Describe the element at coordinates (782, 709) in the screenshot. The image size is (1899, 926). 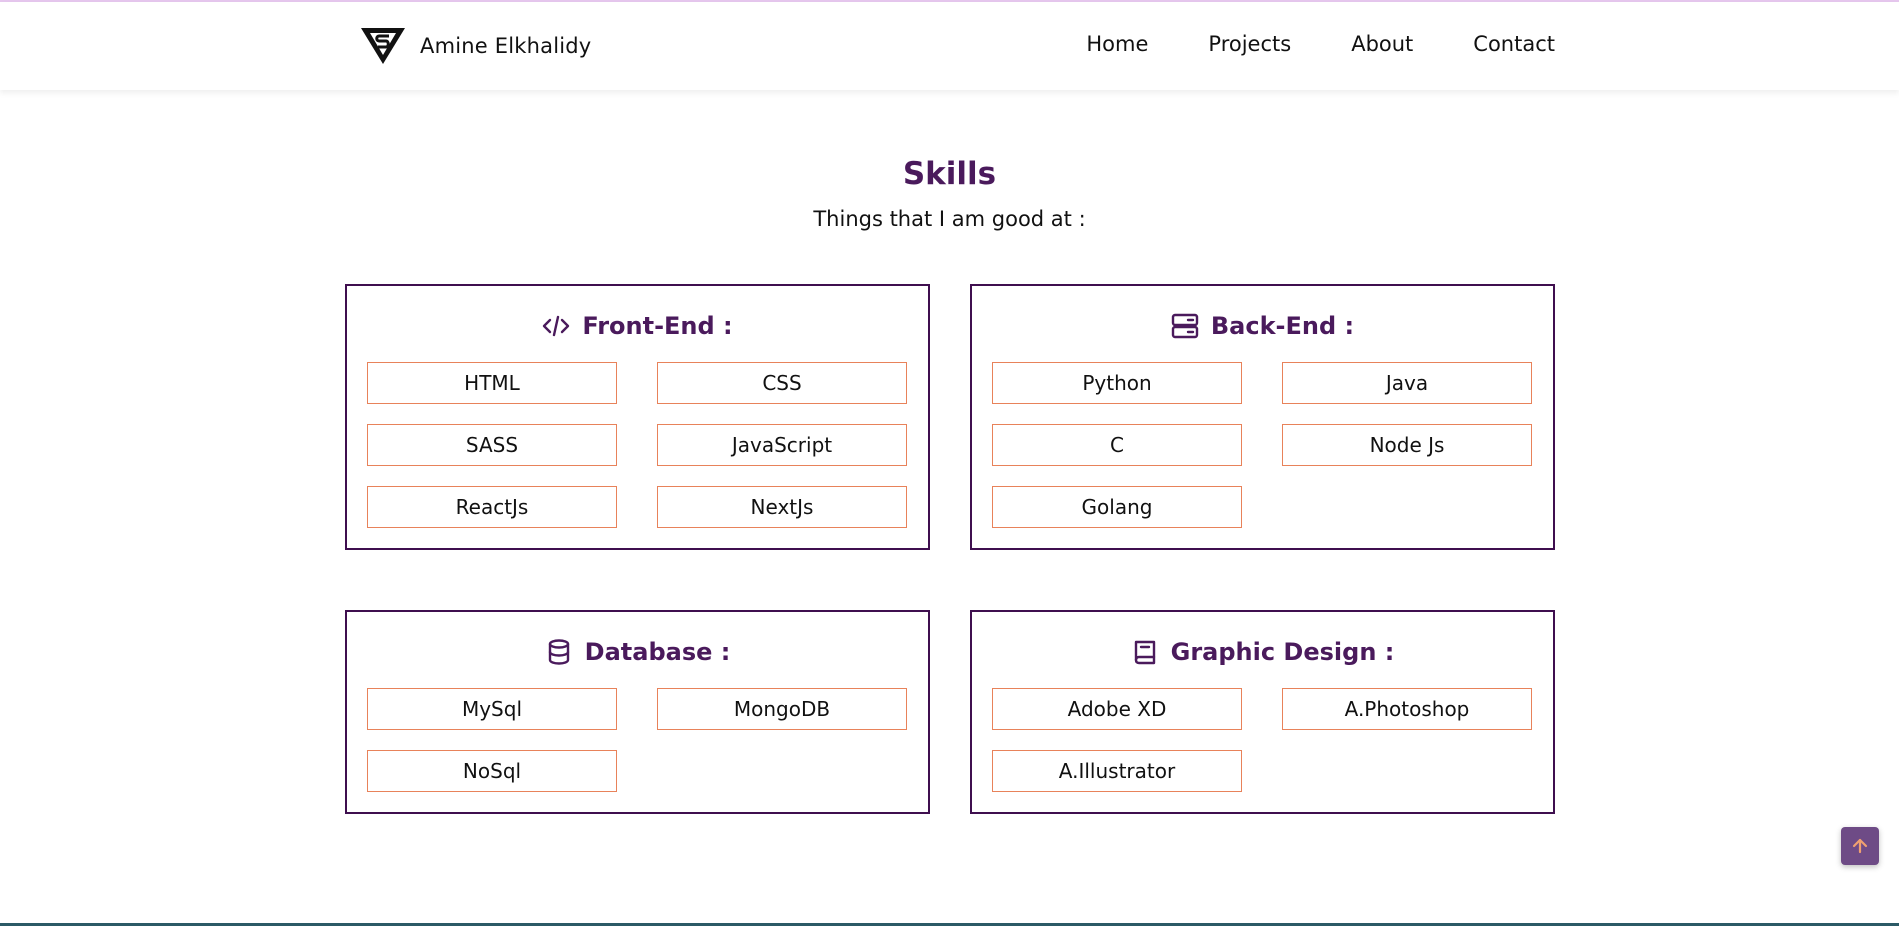
I see `skill-chip: MongoDB` at that location.